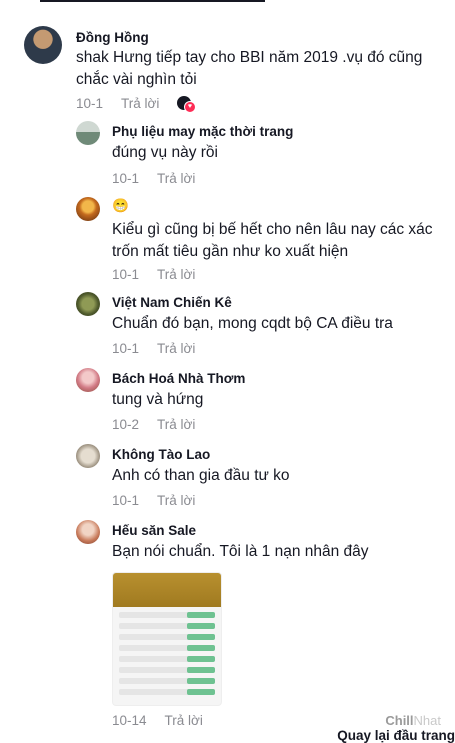 The width and height of the screenshot is (455, 743). Describe the element at coordinates (165, 152) in the screenshot. I see `comment-text: đúng vụ này rồi` at that location.